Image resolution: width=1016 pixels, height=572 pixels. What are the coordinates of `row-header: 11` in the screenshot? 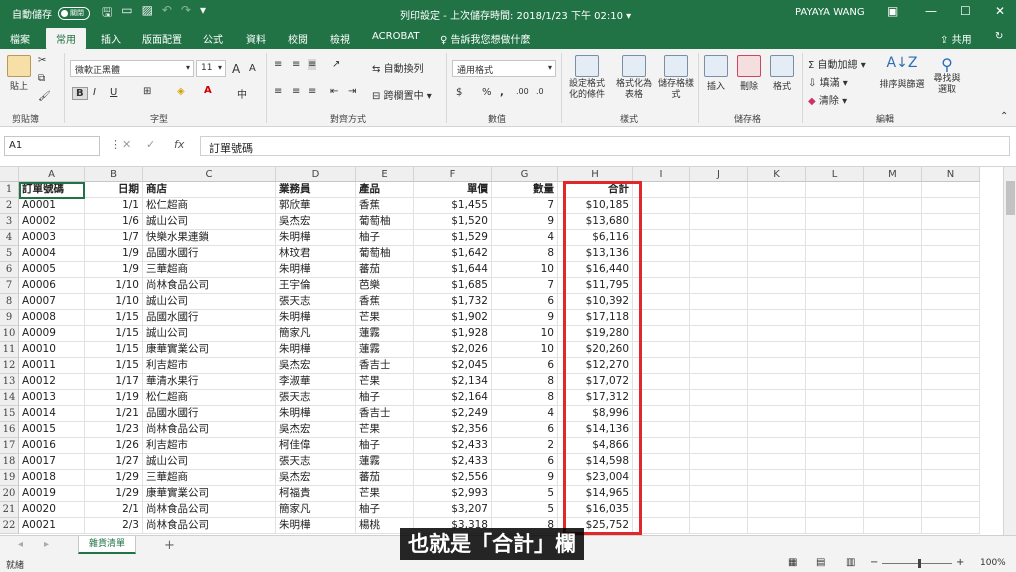 It's located at (9, 350).